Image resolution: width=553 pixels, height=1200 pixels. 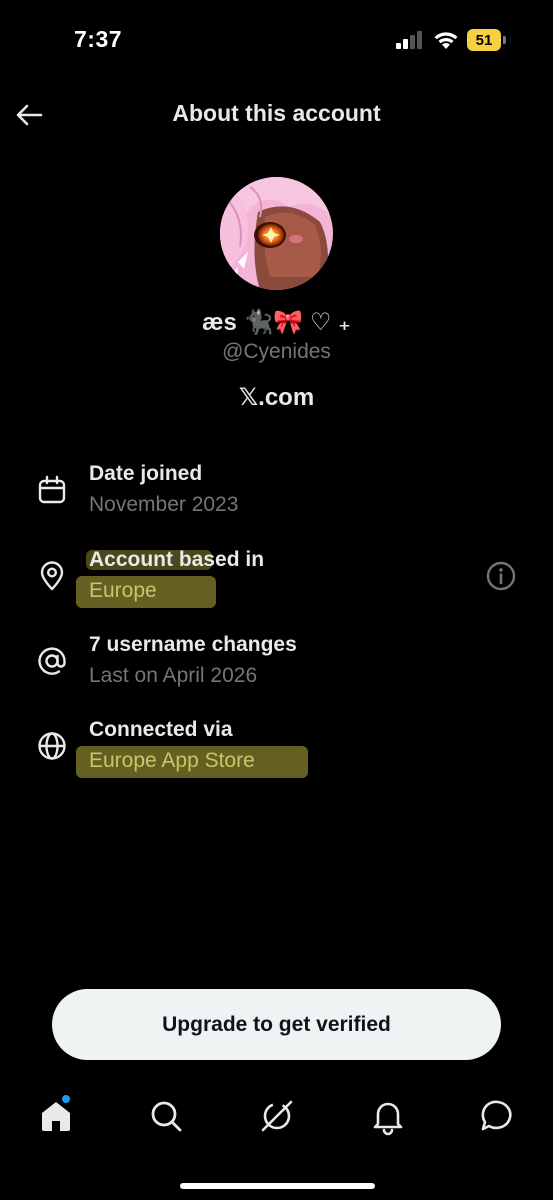 What do you see at coordinates (277, 1116) in the screenshot?
I see `grok-icon` at bounding box center [277, 1116].